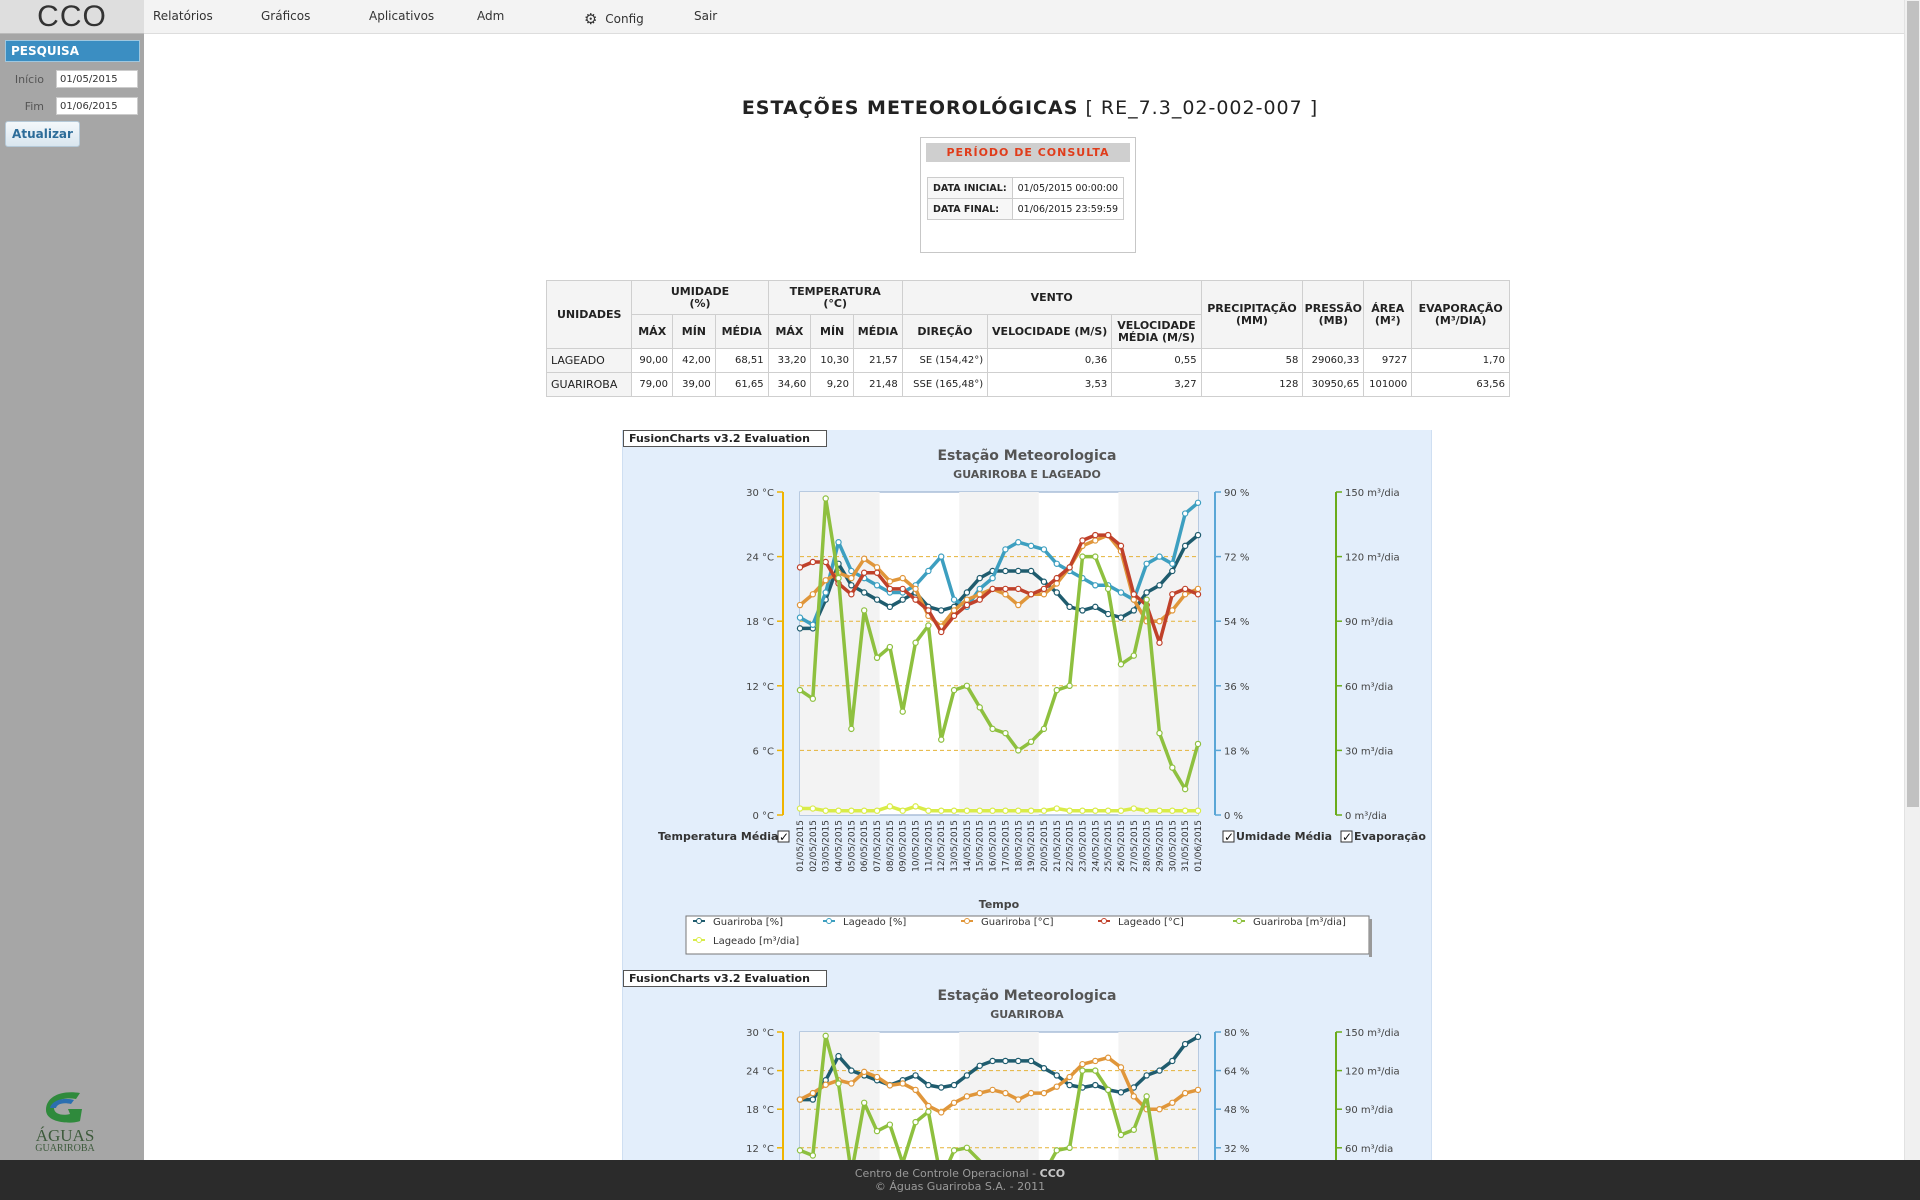 The width and height of the screenshot is (1920, 1200). I want to click on tick-label: 12 °C, so click(760, 687).